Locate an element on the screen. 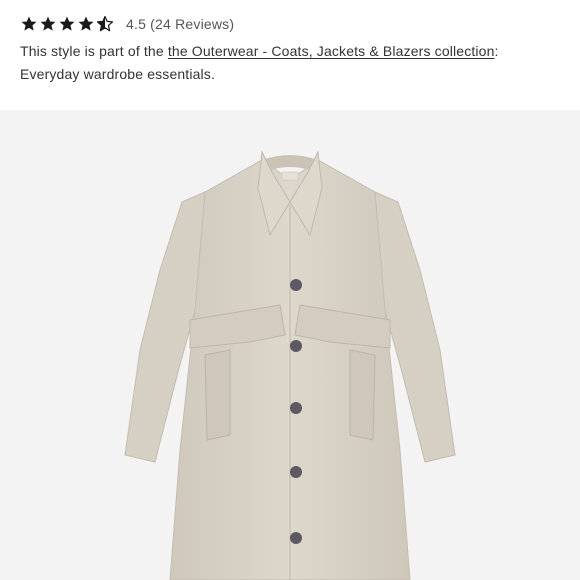 The image size is (580, 580). star-half-icon is located at coordinates (105, 23).